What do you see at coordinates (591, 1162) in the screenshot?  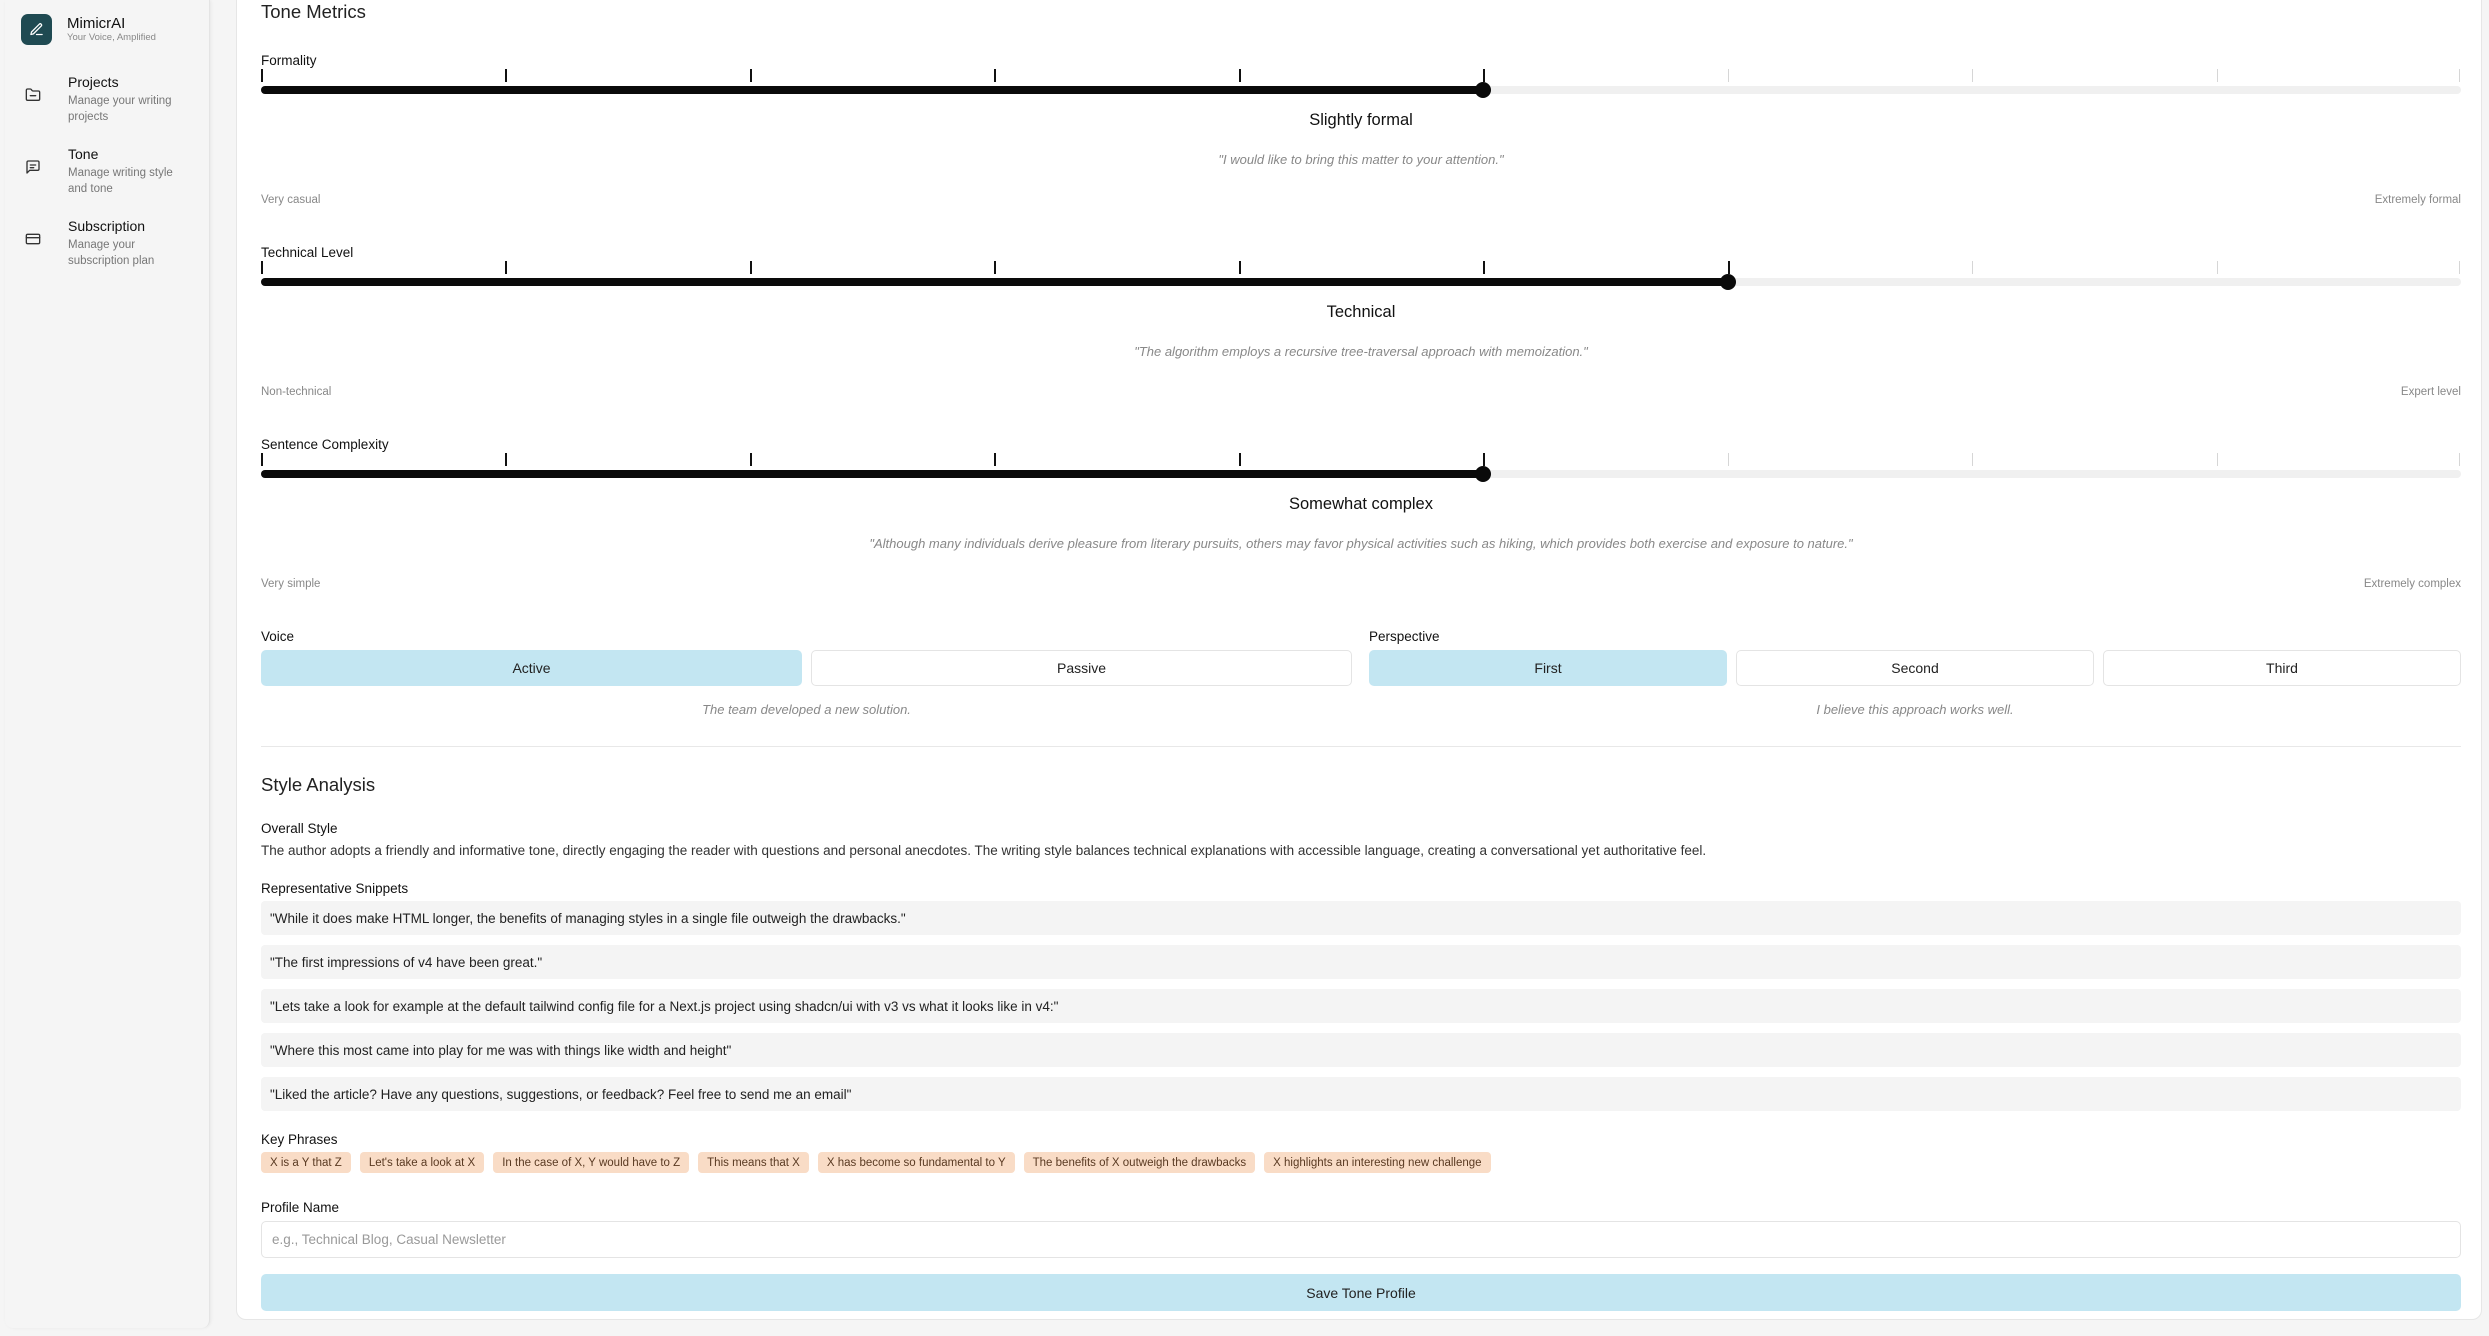 I see `key-phrase-tag: In the case of X, Y would have to Z` at bounding box center [591, 1162].